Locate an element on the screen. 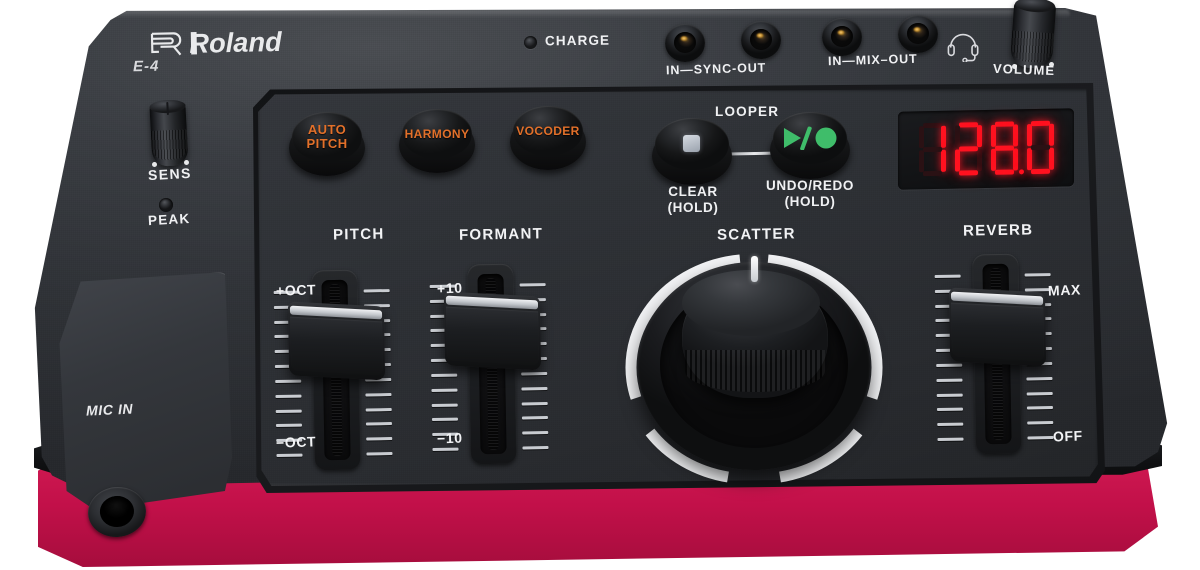 The image size is (1200, 570). mic-in-jack-hole is located at coordinates (117, 511).